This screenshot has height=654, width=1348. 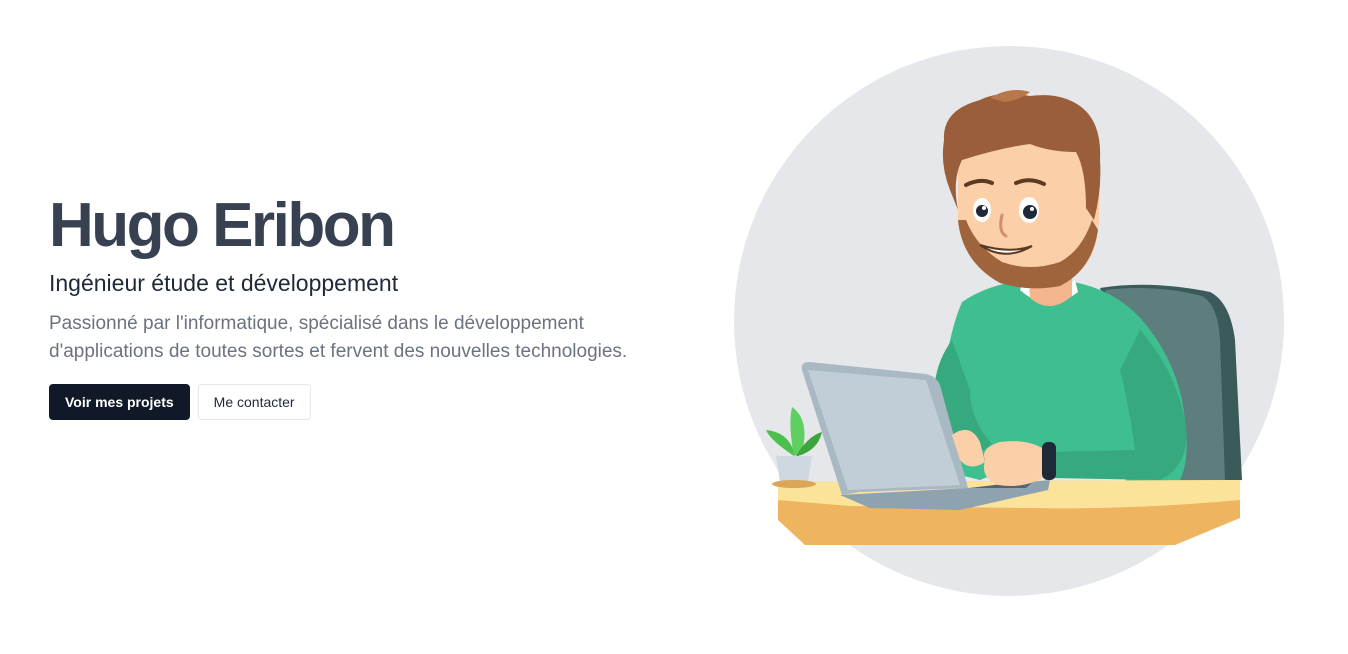 I want to click on contact-button: Me contacter, so click(x=254, y=402).